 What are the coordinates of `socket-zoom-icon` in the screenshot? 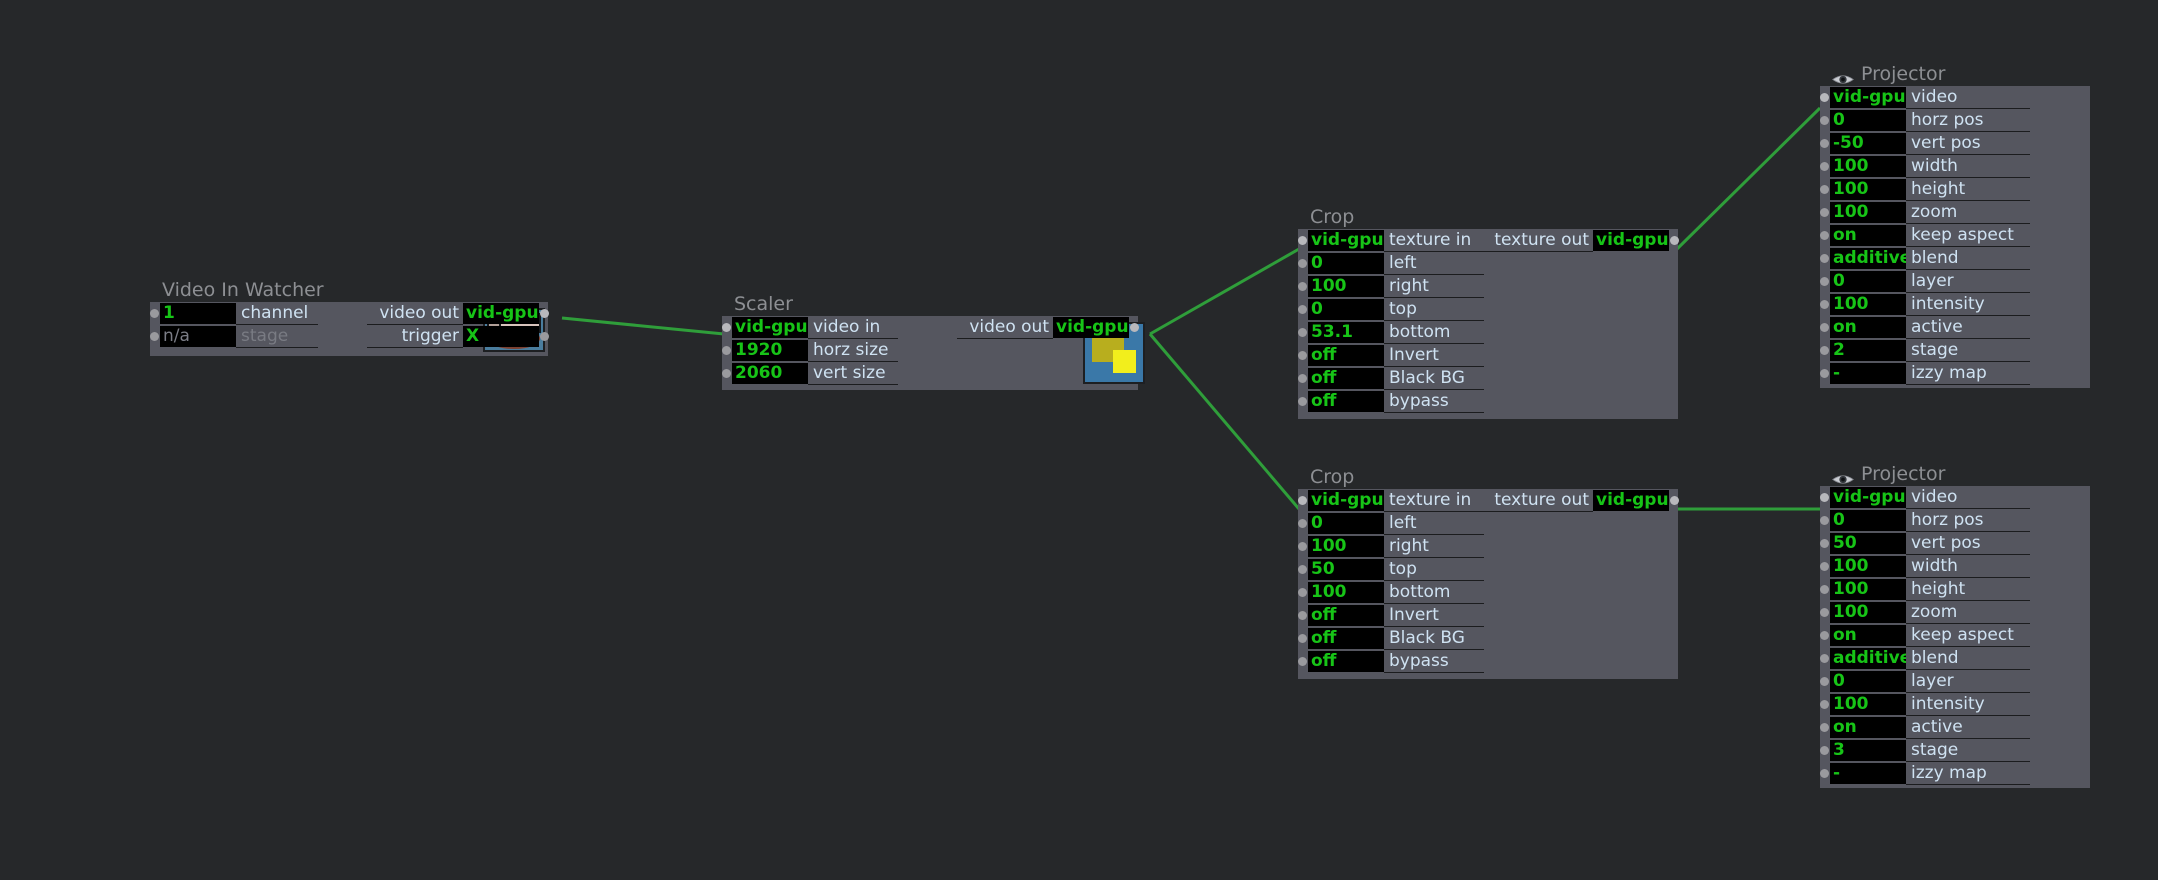 It's located at (1824, 212).